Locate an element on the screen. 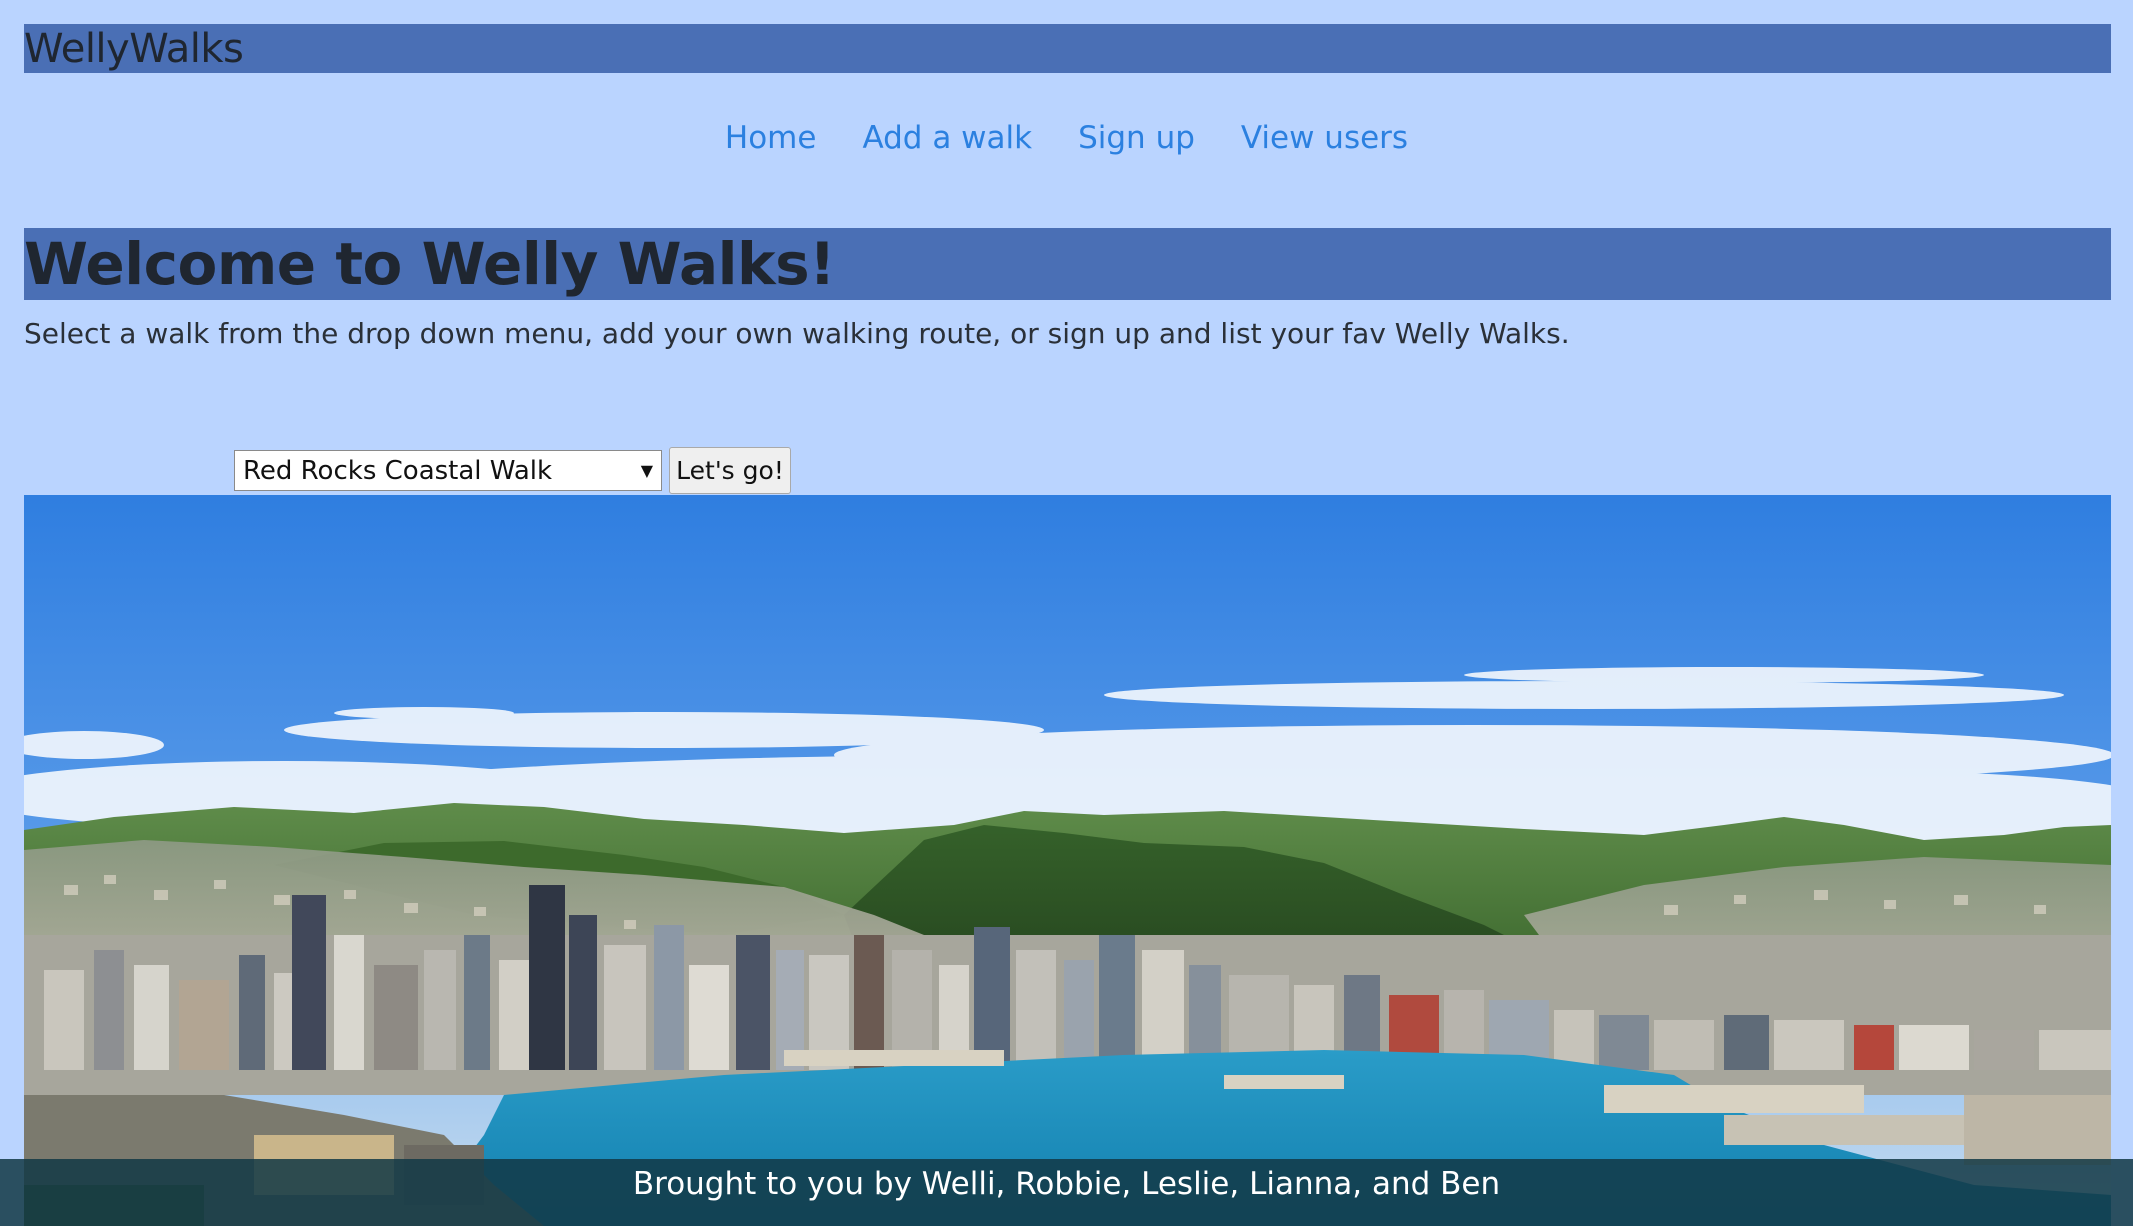 The image size is (2133, 1226). chevron-down-icon: ▼ is located at coordinates (646, 470).